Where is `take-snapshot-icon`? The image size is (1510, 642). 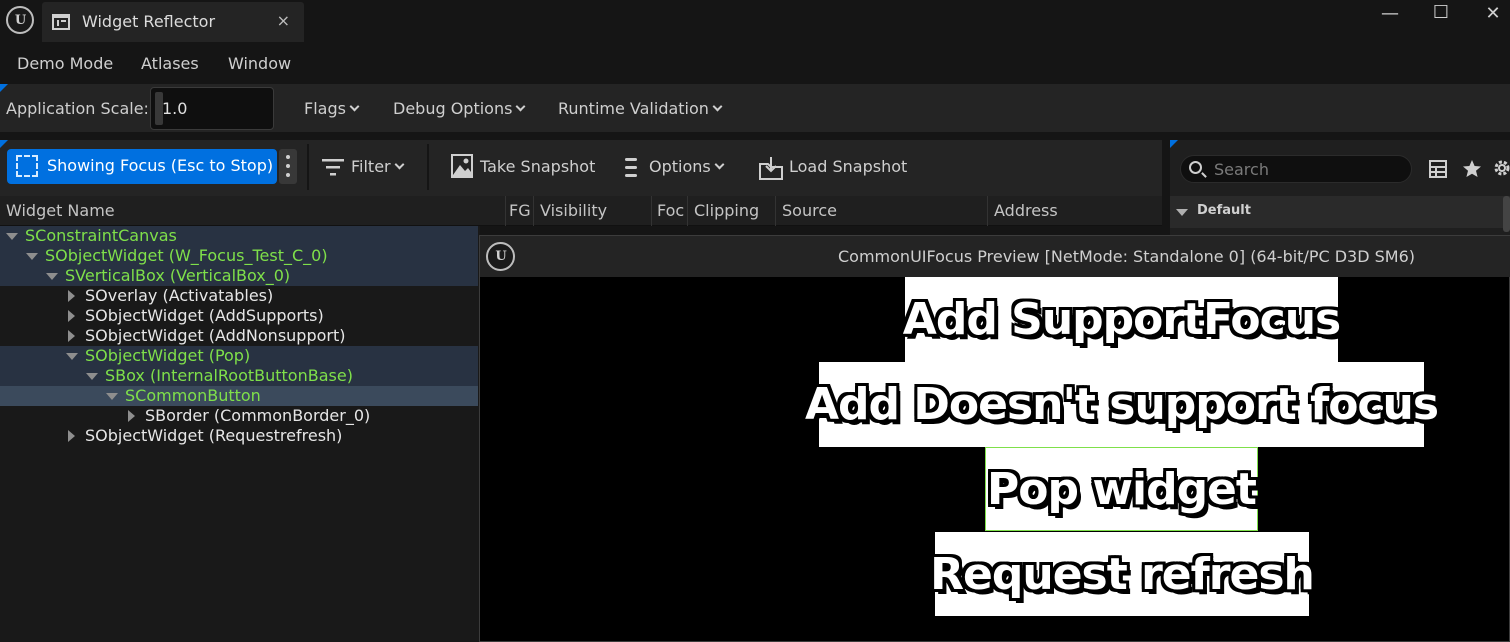
take-snapshot-icon is located at coordinates (462, 166).